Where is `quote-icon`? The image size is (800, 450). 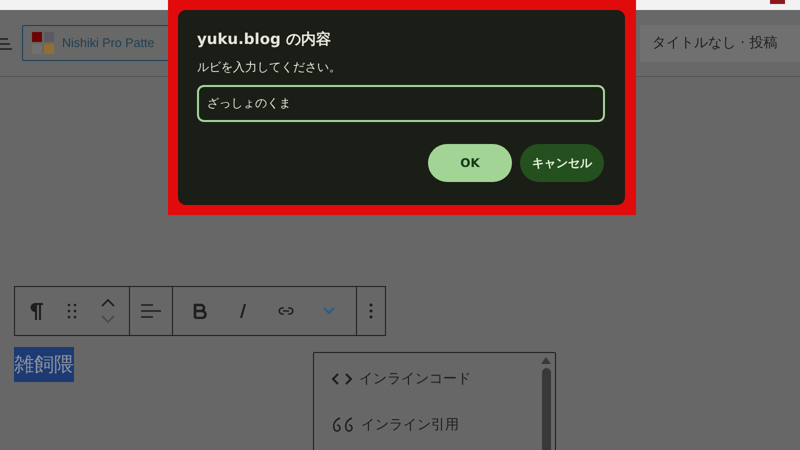
quote-icon is located at coordinates (343, 425).